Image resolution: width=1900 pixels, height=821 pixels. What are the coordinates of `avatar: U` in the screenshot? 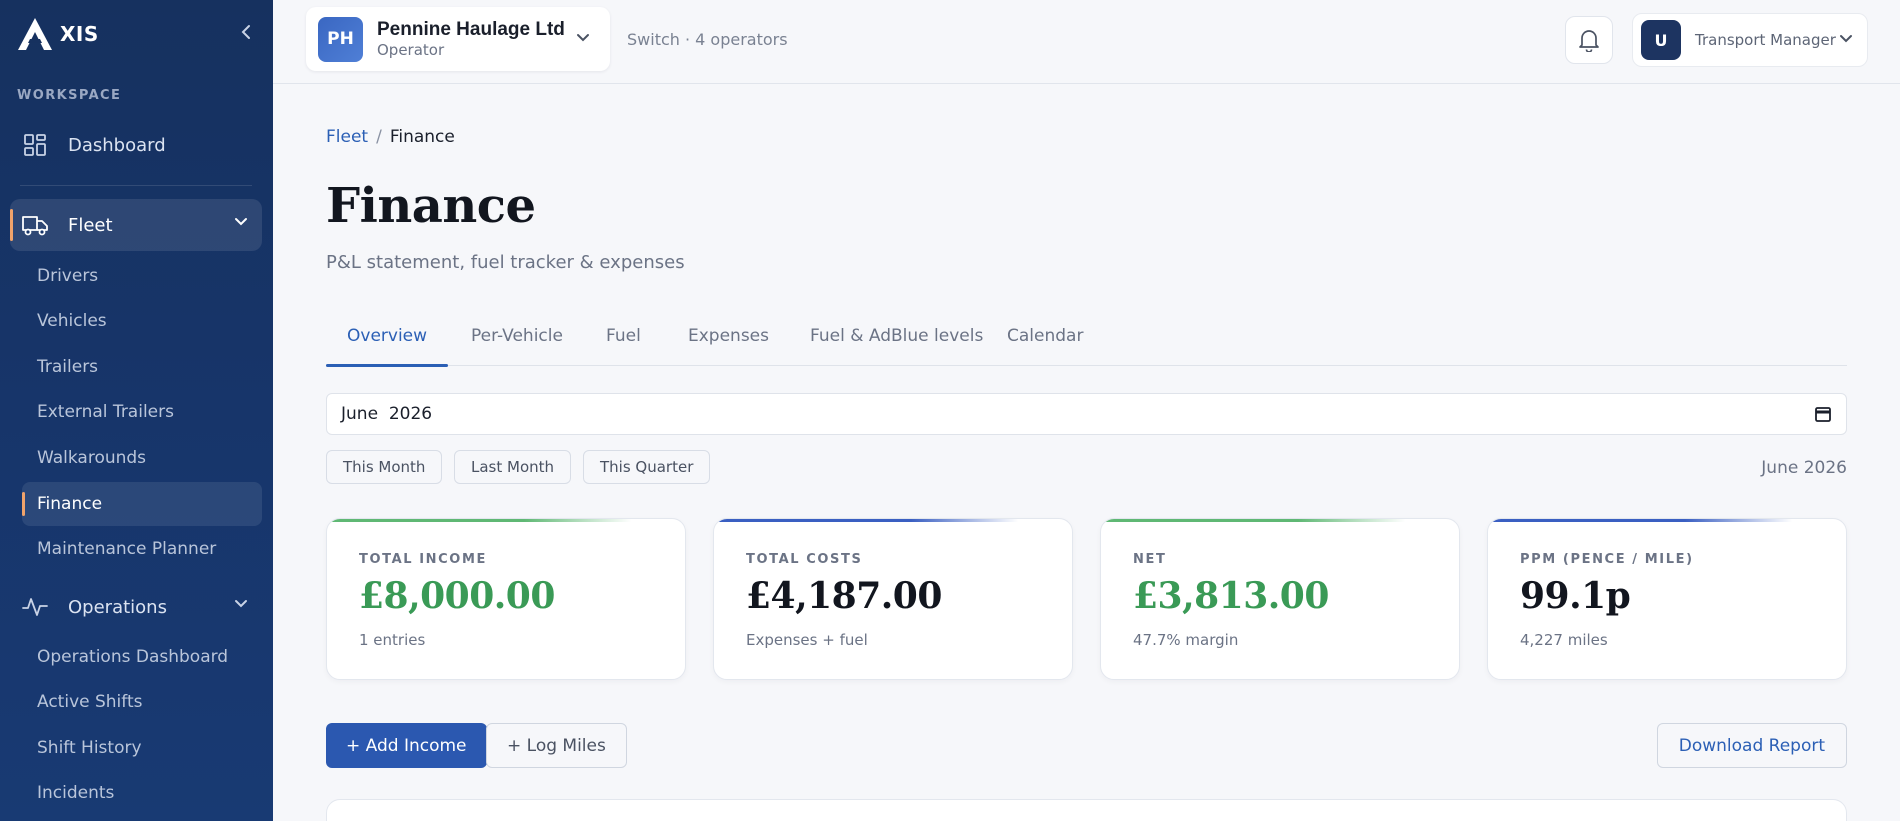 It's located at (1661, 40).